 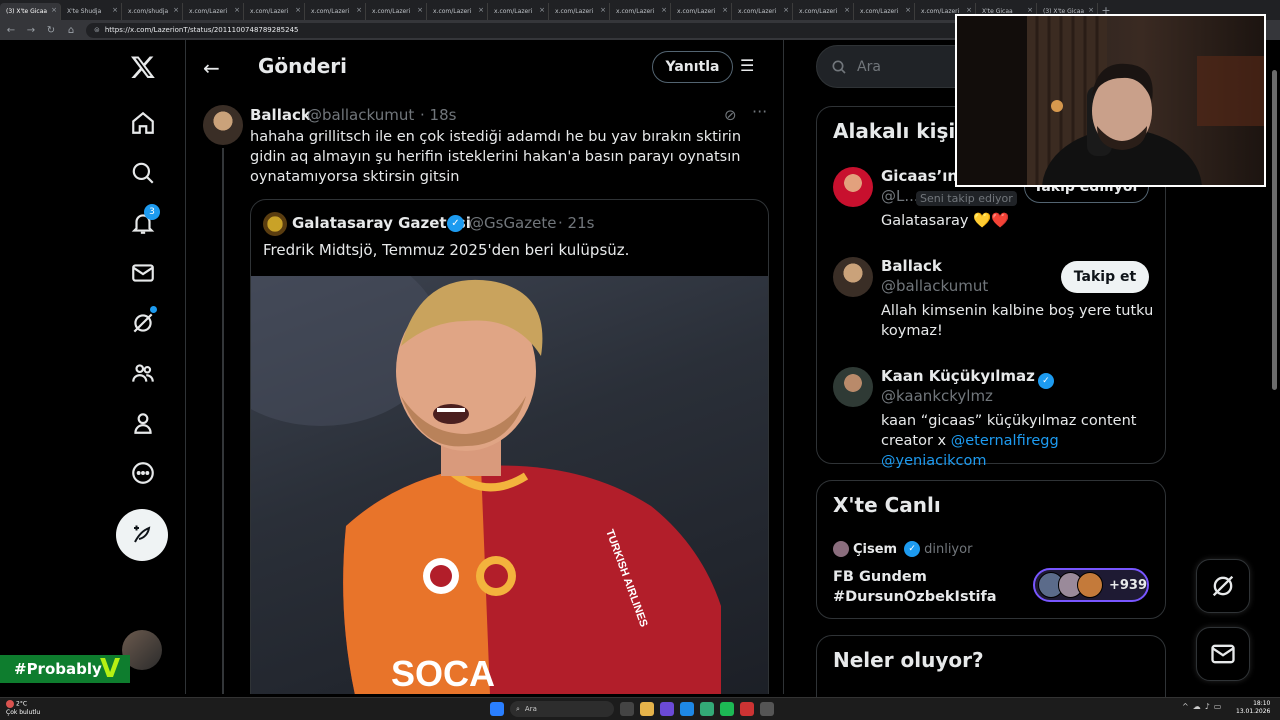 I want to click on host-state: dinliyor, so click(x=948, y=549).